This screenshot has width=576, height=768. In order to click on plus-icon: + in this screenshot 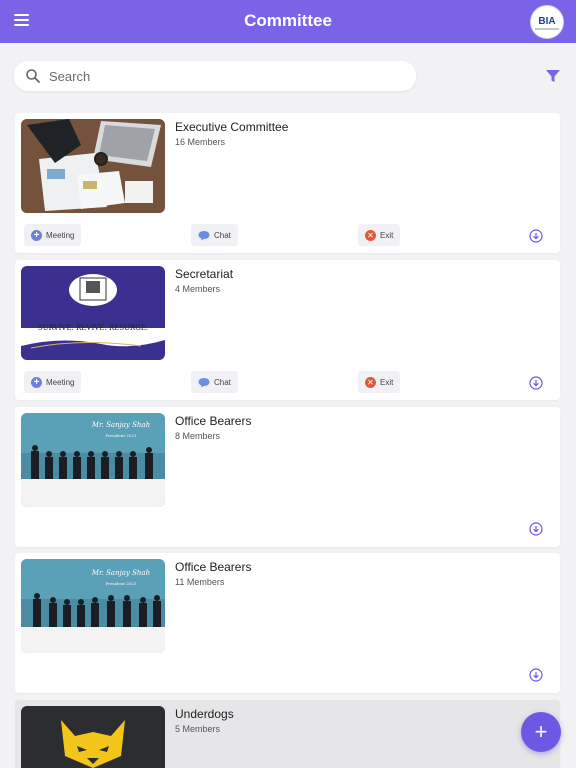, I will do `click(541, 731)`.